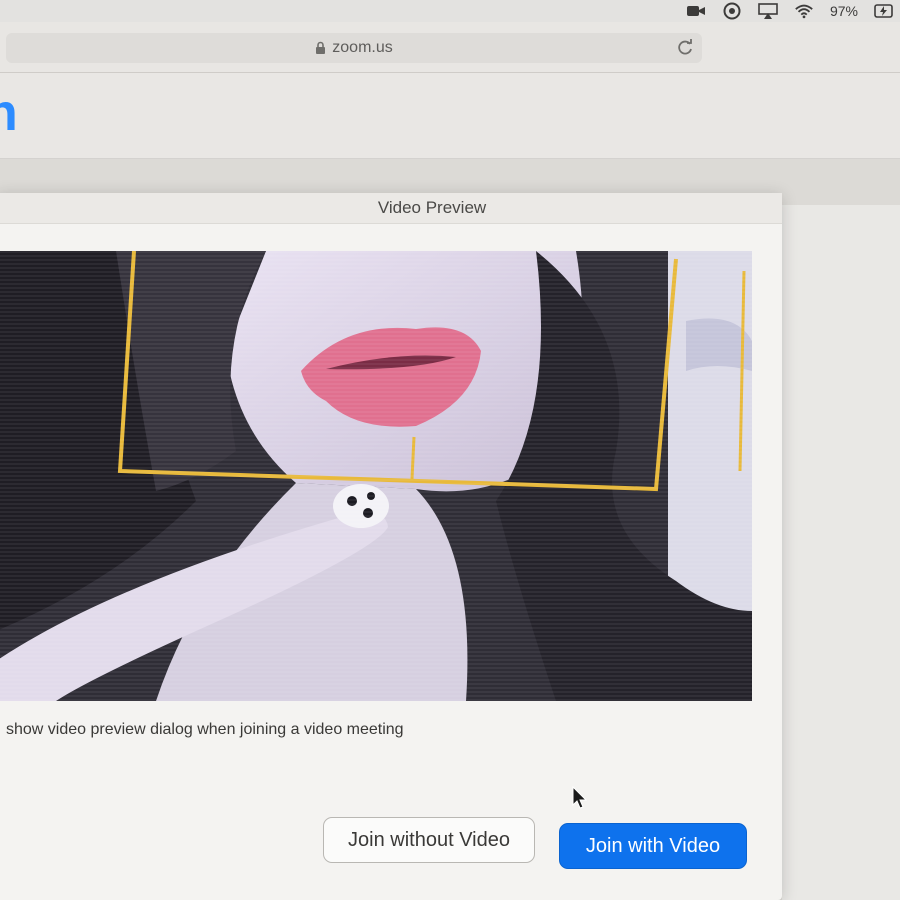 This screenshot has width=900, height=900. I want to click on zoom-camera-icon, so click(696, 11).